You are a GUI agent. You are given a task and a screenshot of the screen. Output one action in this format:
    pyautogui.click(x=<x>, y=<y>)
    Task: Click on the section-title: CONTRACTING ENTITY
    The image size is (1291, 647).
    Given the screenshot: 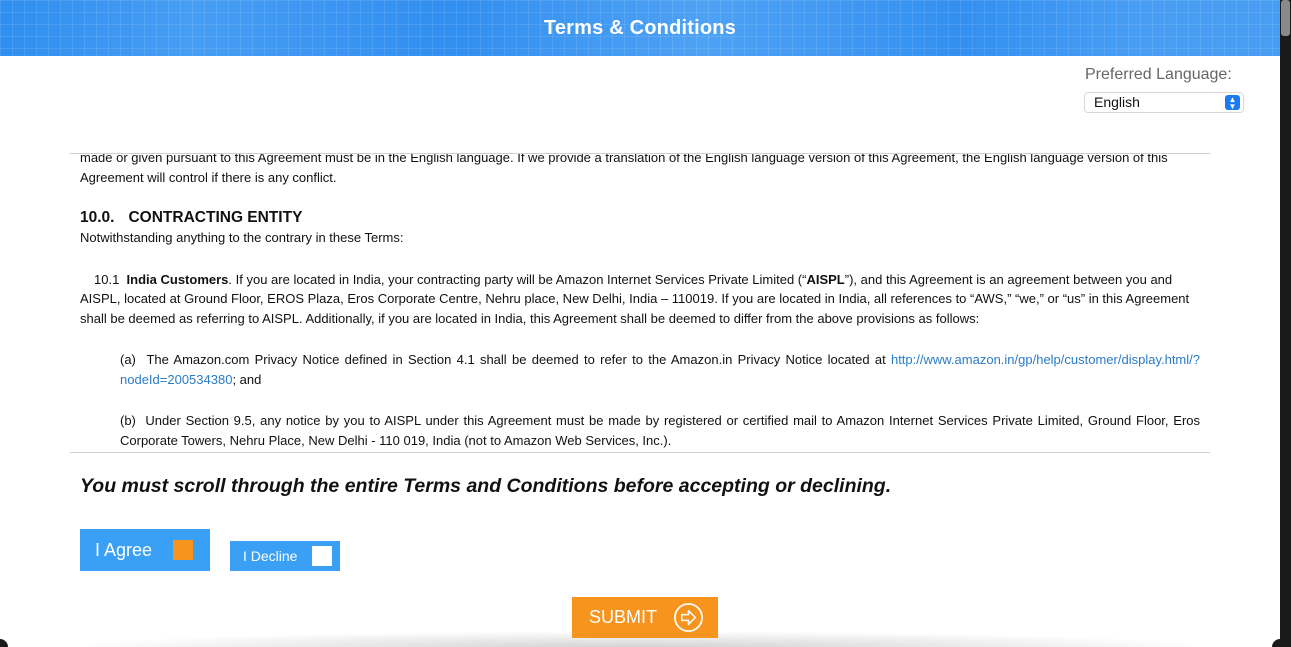 What is the action you would take?
    pyautogui.click(x=215, y=217)
    